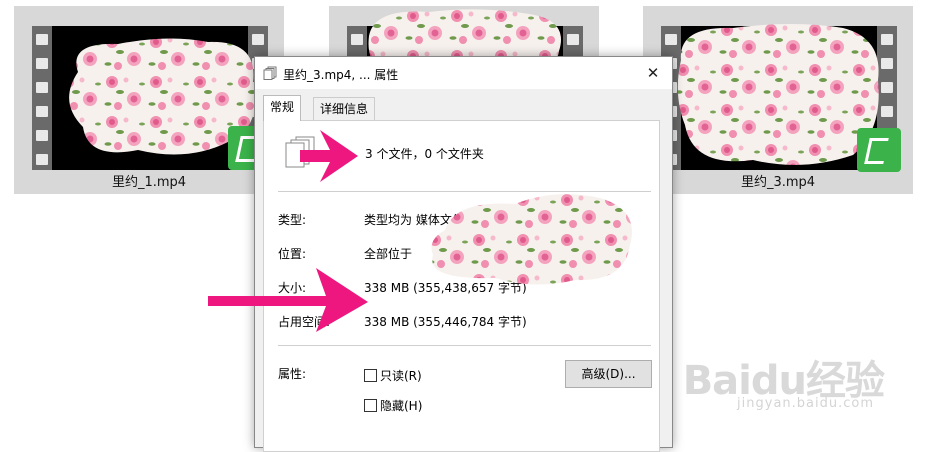 This screenshot has height=452, width=932. What do you see at coordinates (282, 108) in the screenshot?
I see `tab-general: 常规` at bounding box center [282, 108].